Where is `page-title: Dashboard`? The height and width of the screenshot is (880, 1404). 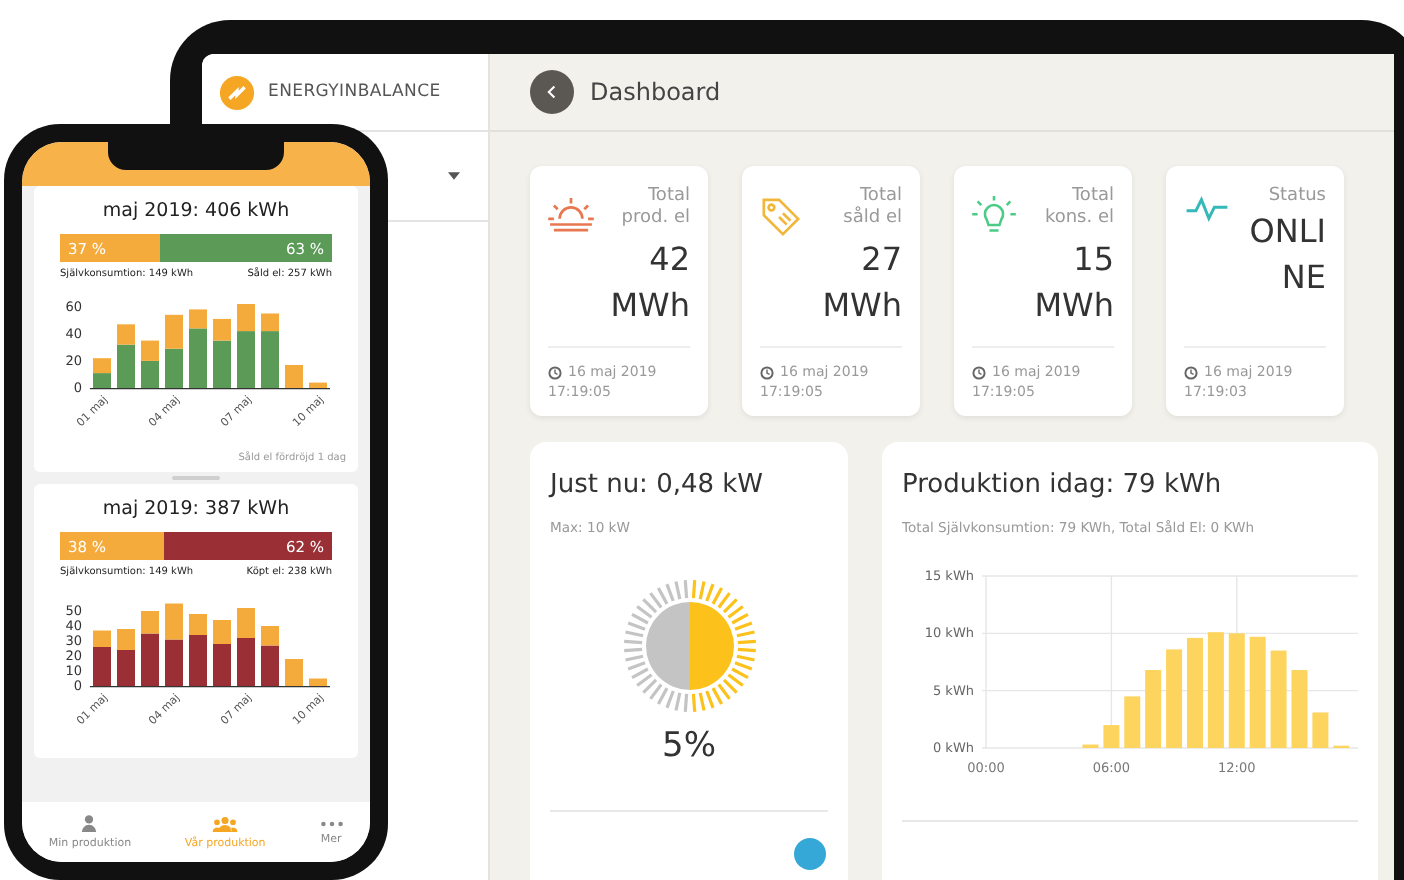
page-title: Dashboard is located at coordinates (655, 92).